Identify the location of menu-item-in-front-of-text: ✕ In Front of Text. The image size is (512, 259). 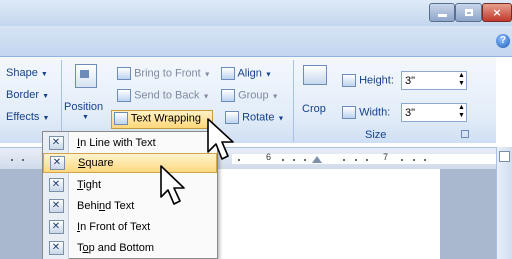
(130, 227).